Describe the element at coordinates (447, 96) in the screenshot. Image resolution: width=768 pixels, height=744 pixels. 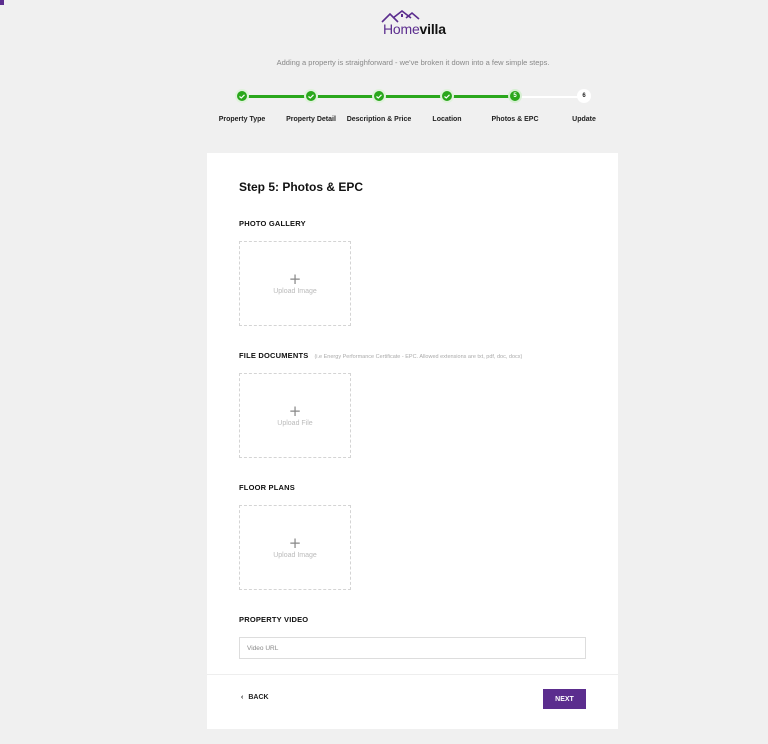
I see `step-4-check-icon` at that location.